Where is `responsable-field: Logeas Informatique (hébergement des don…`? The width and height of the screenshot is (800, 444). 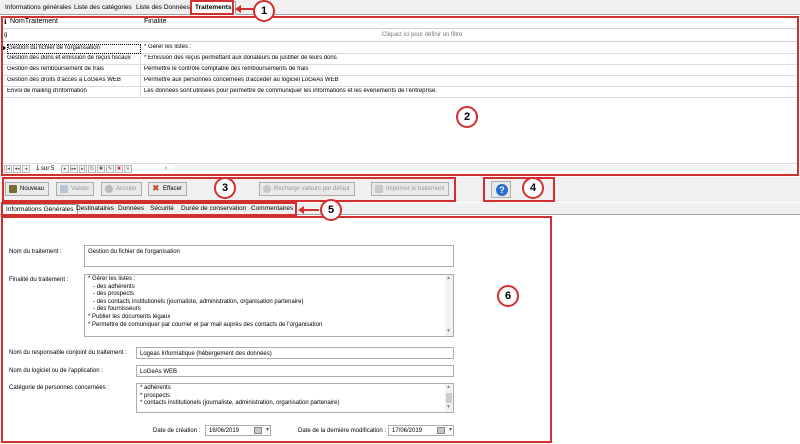
responsable-field: Logeas Informatique (hébergement des don… is located at coordinates (295, 353).